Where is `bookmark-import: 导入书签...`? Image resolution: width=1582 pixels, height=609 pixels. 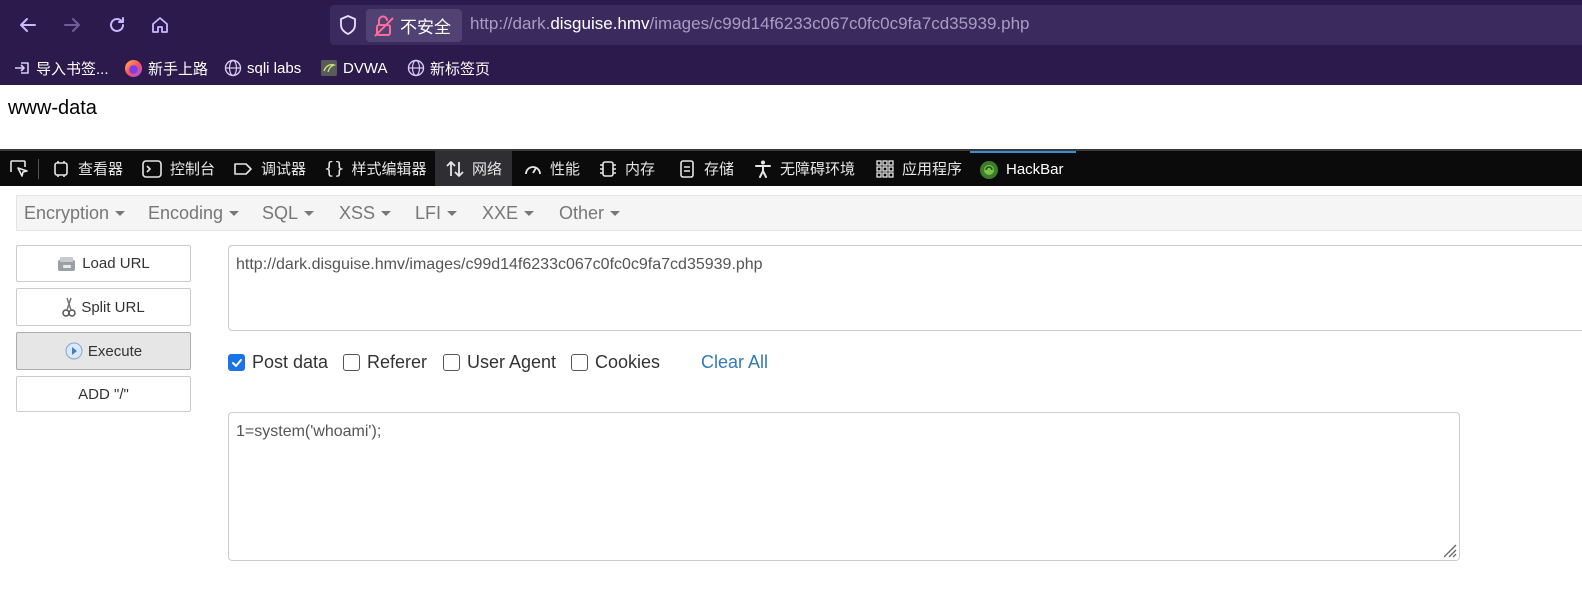 bookmark-import: 导入书签... is located at coordinates (61, 68).